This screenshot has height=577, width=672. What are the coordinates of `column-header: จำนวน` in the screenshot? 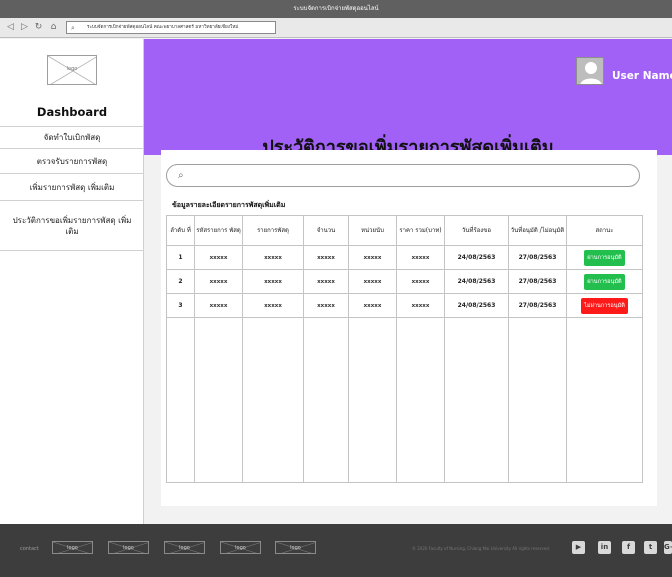 It's located at (326, 230).